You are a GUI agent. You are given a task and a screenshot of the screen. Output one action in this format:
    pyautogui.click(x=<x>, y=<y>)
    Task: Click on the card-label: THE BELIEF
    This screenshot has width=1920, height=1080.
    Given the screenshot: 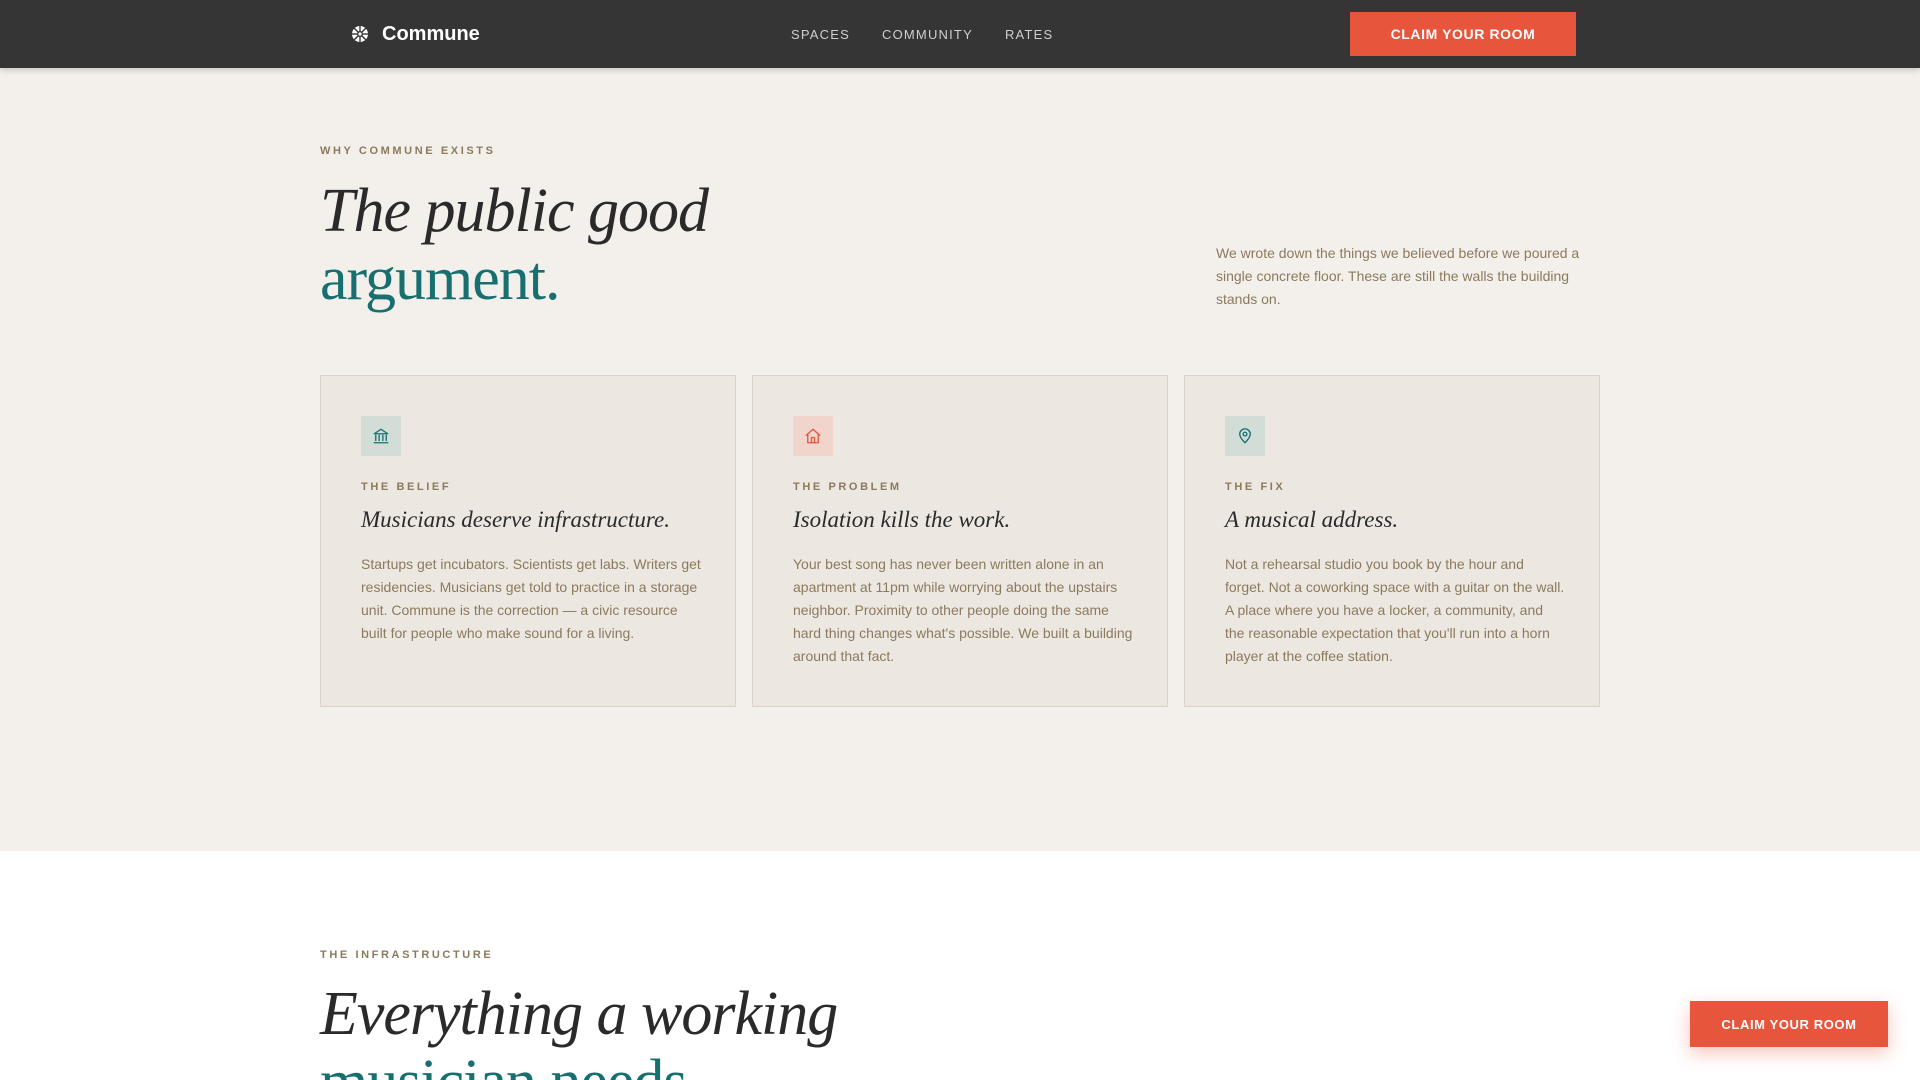 What is the action you would take?
    pyautogui.click(x=406, y=487)
    